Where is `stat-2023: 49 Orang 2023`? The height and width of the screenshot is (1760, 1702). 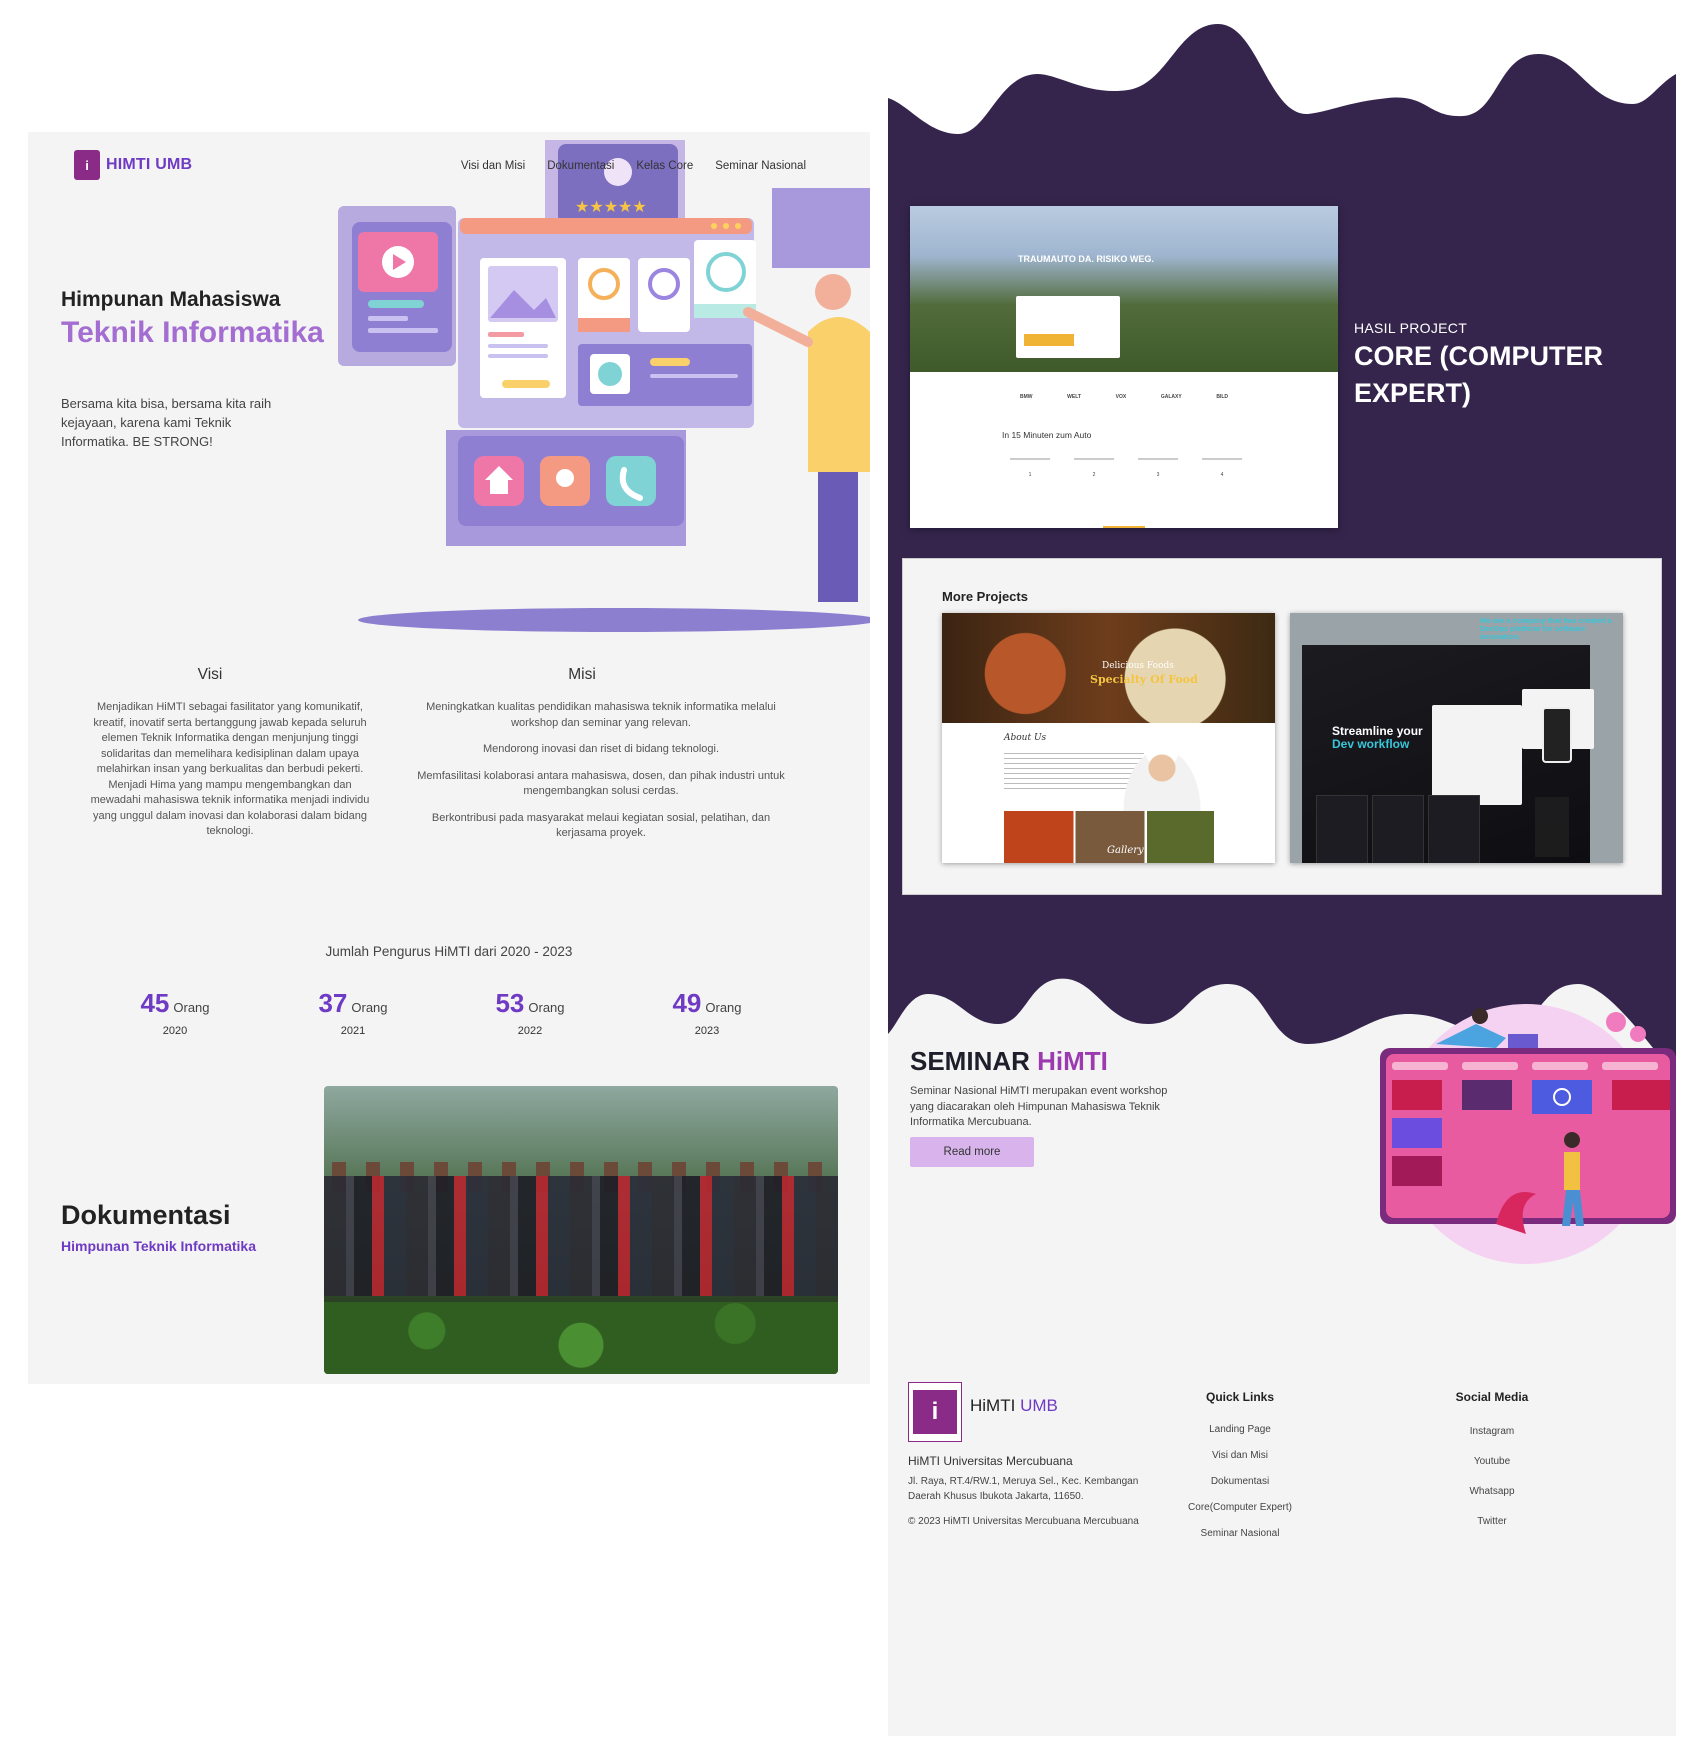
stat-2023: 49 Orang 2023 is located at coordinates (707, 1012).